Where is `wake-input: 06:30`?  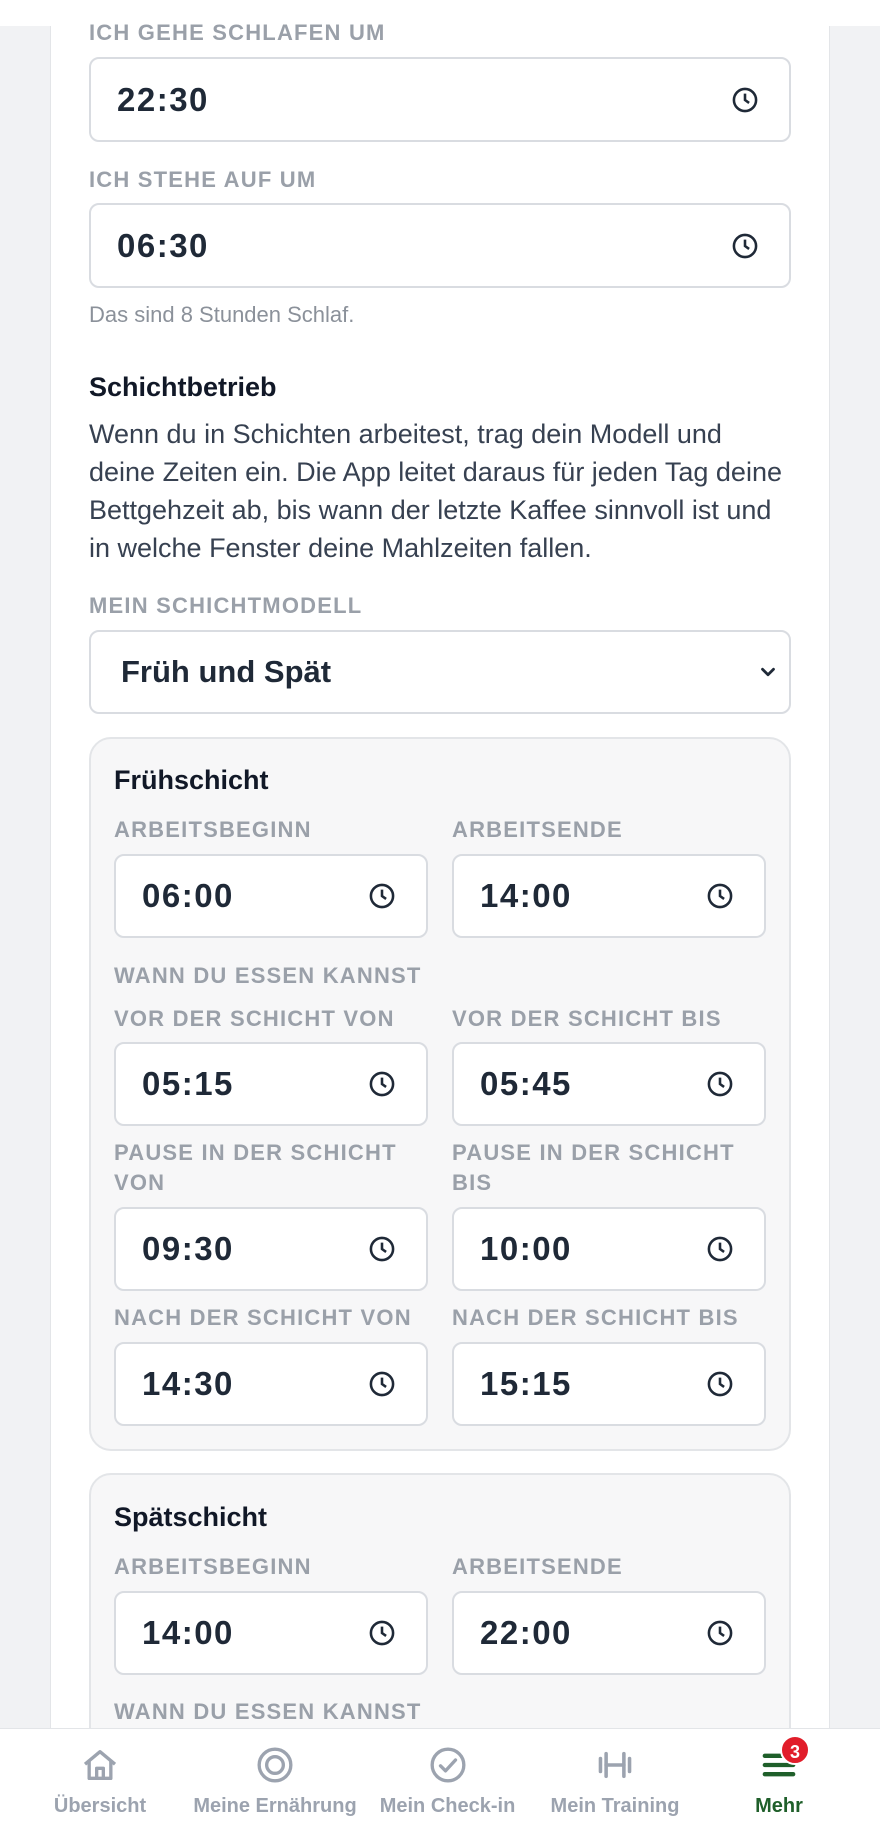
wake-input: 06:30 is located at coordinates (440, 245).